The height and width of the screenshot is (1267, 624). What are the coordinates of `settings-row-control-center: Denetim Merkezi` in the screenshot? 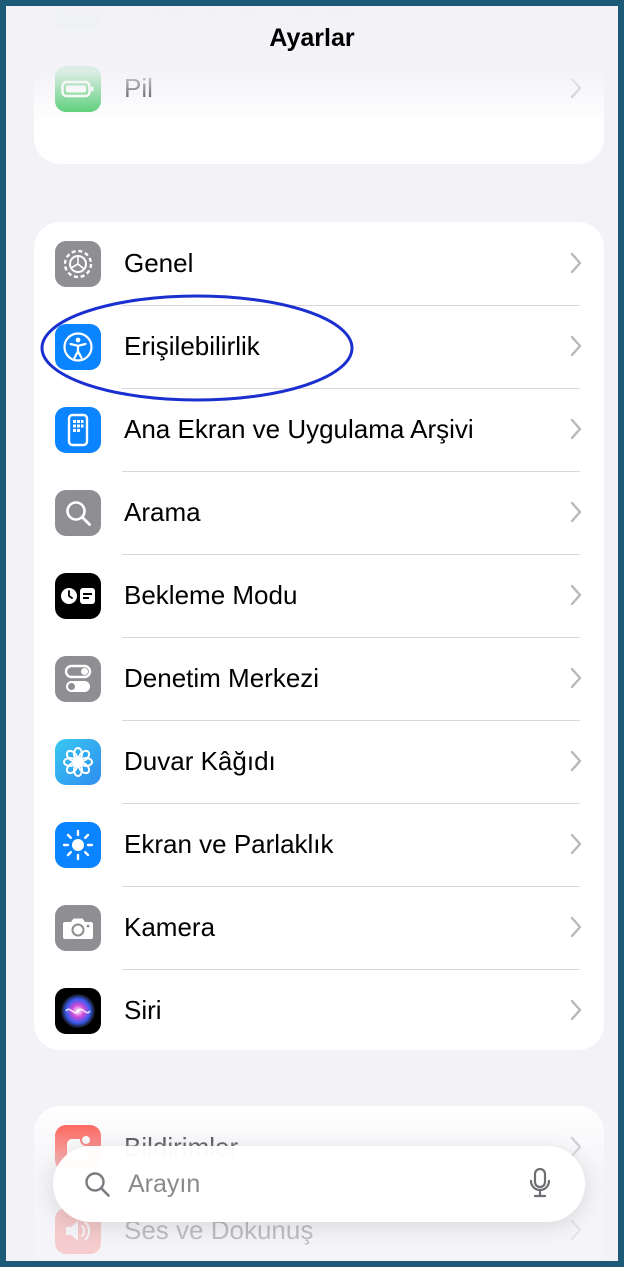 It's located at (319, 678).